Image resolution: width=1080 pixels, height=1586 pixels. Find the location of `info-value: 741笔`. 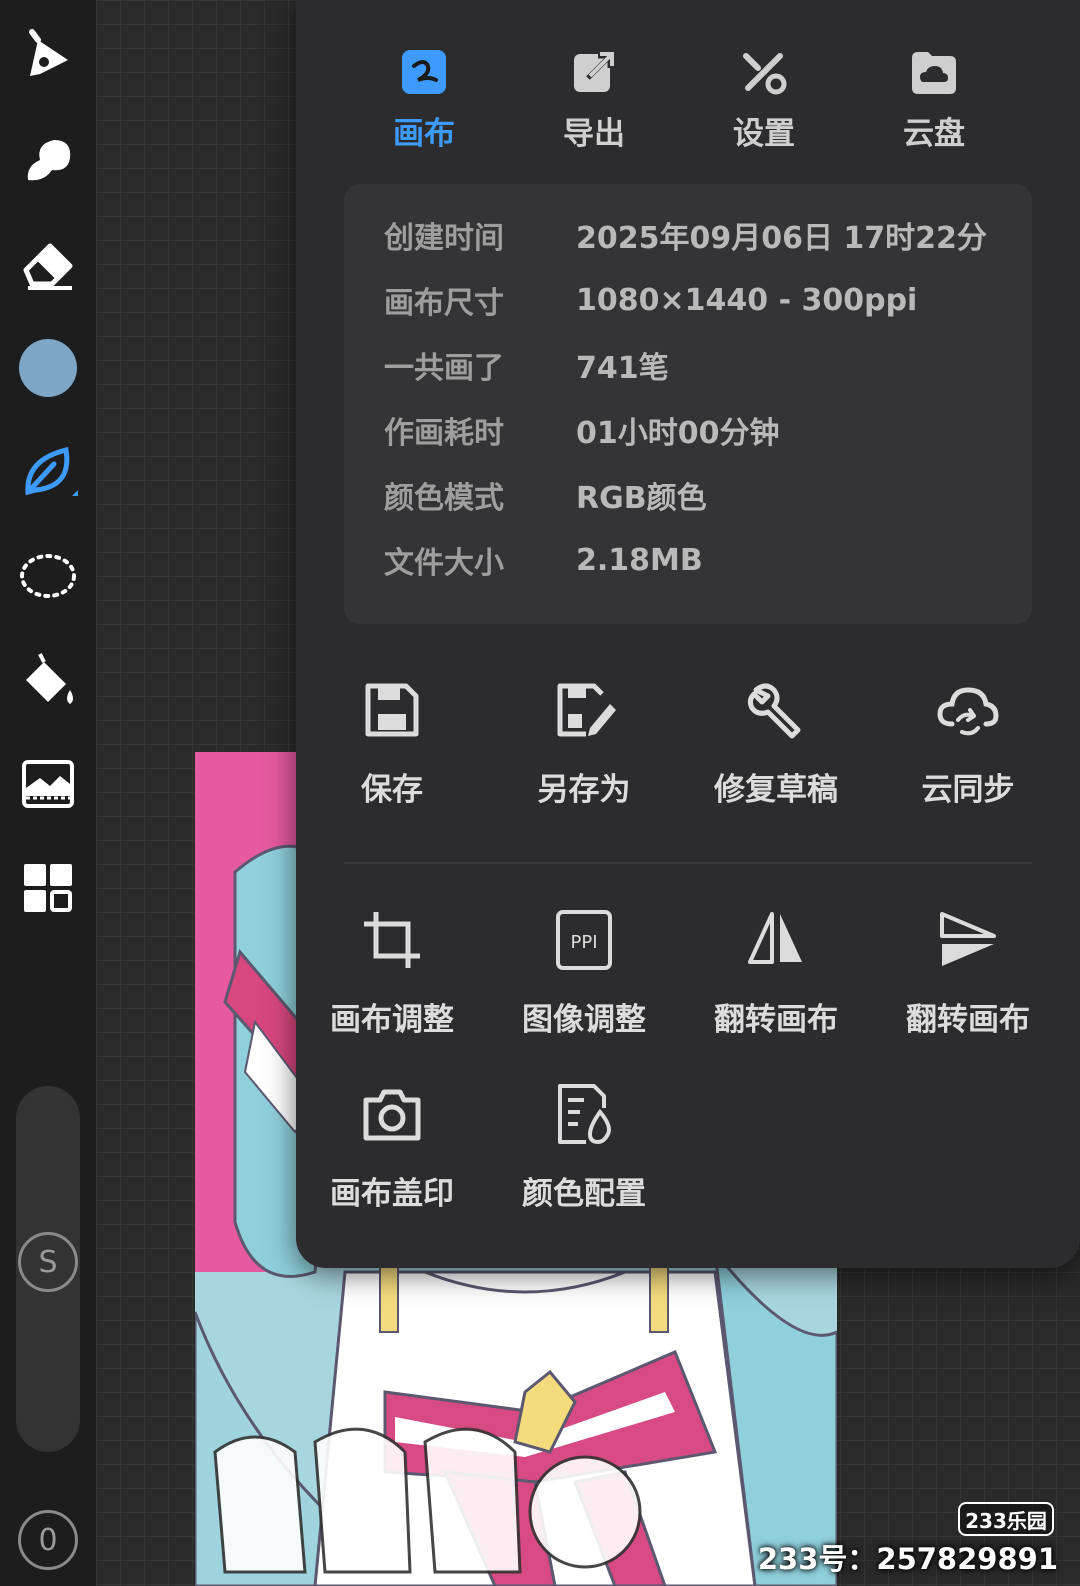

info-value: 741笔 is located at coordinates (622, 368).